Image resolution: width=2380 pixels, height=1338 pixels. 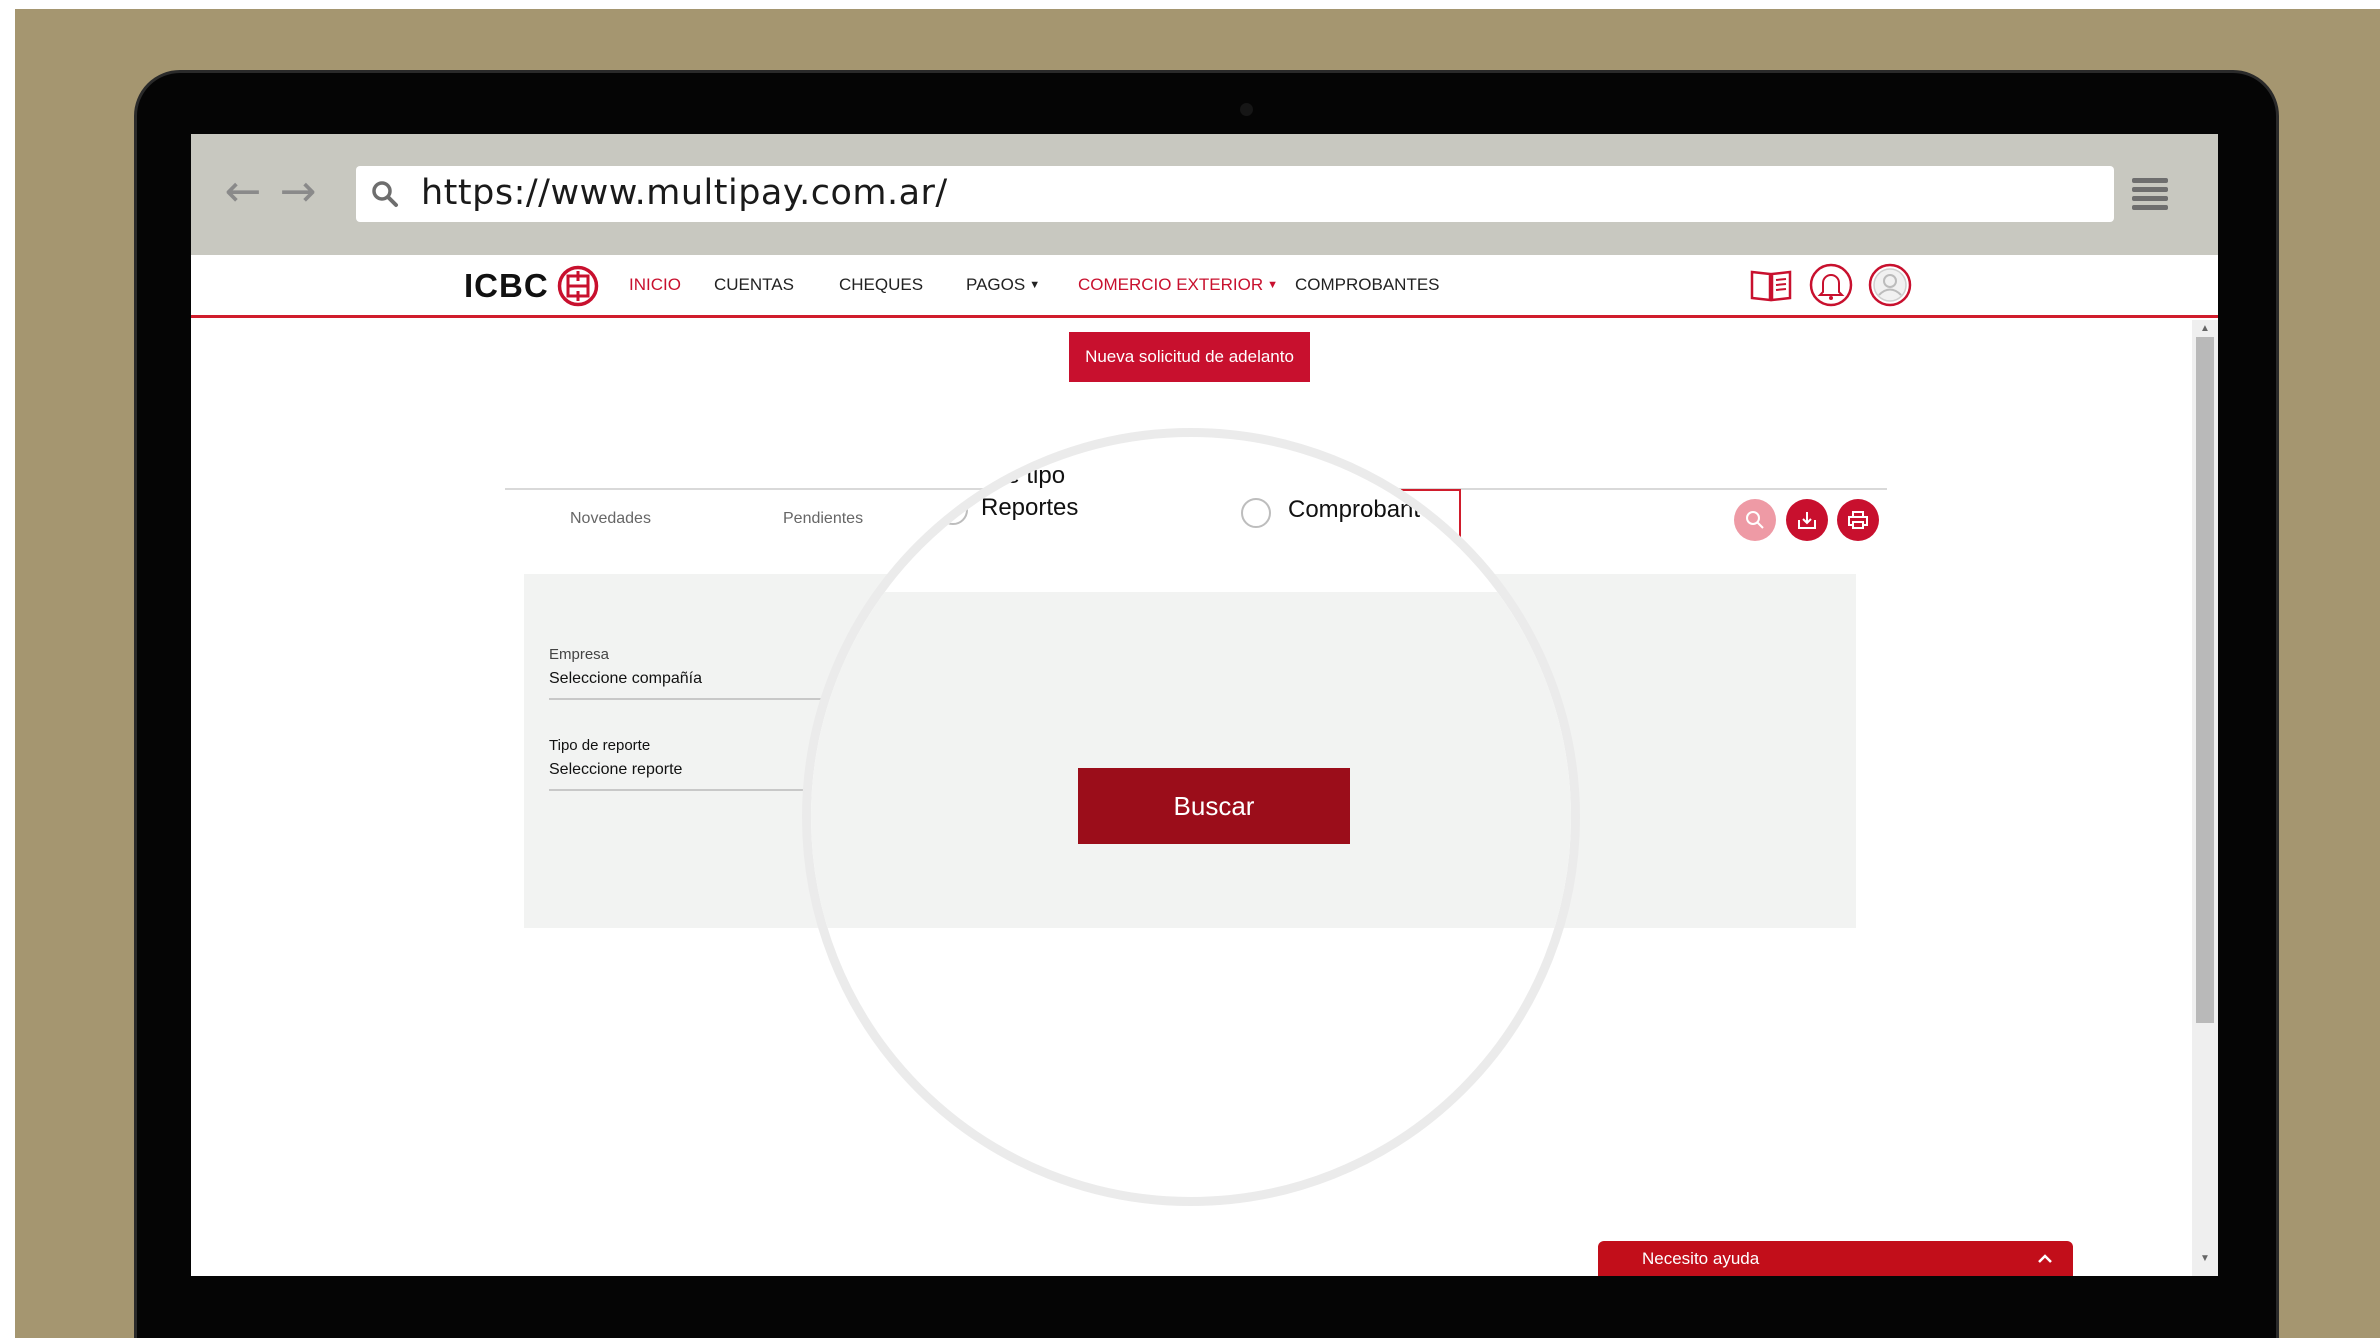 I want to click on search-action-button, so click(x=1755, y=520).